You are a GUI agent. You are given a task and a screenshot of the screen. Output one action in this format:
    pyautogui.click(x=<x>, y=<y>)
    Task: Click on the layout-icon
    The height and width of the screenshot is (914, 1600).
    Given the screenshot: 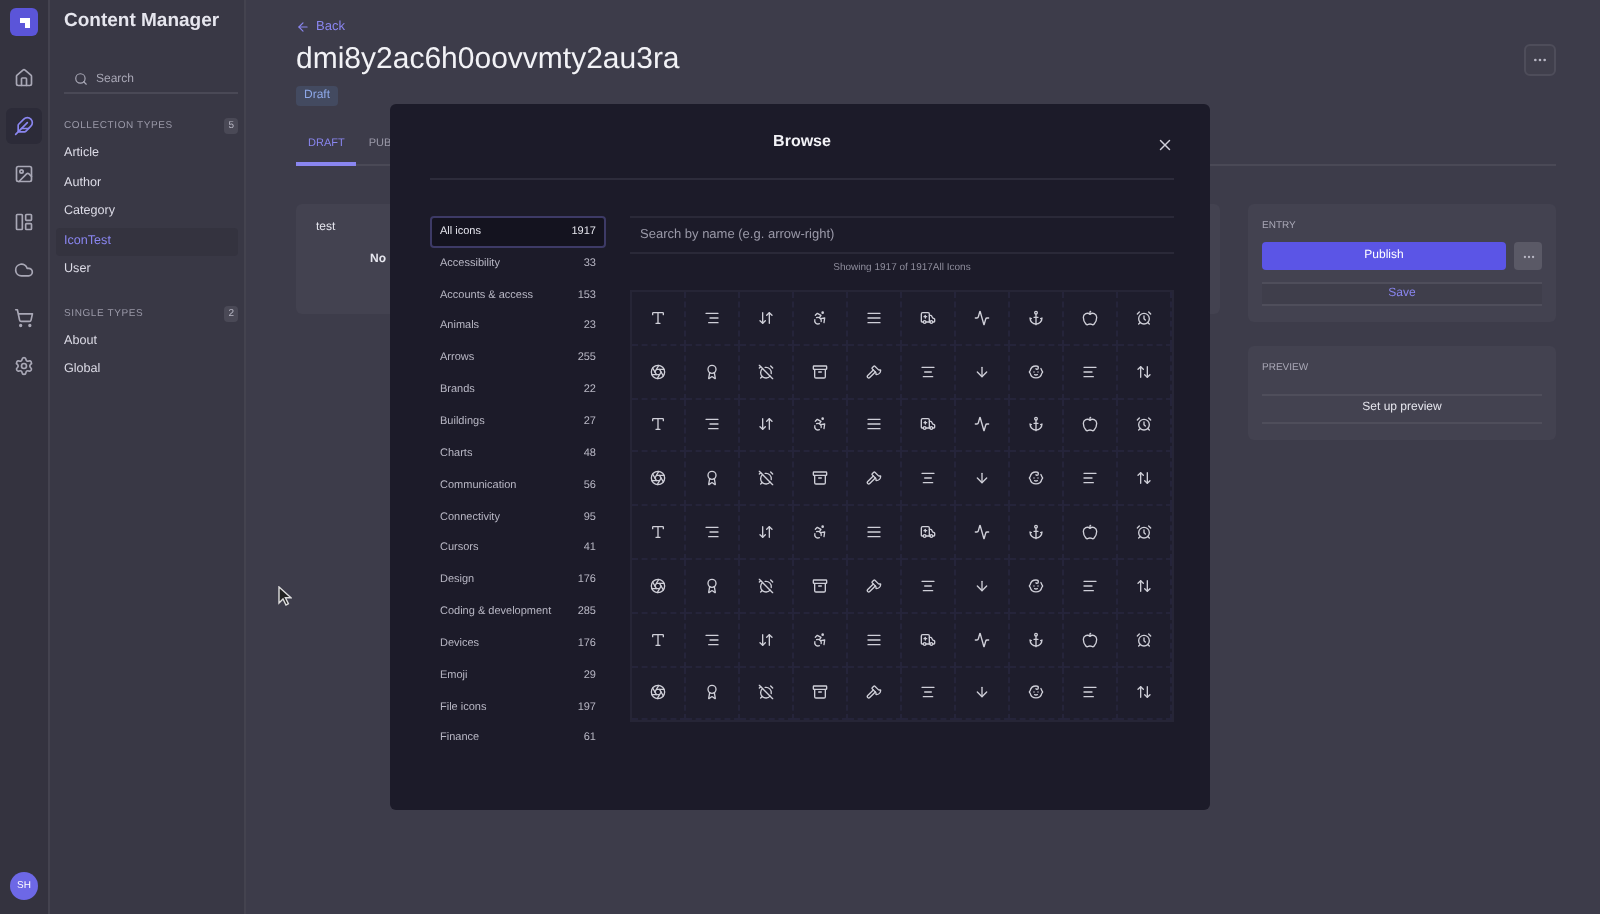 What is the action you would take?
    pyautogui.click(x=24, y=222)
    